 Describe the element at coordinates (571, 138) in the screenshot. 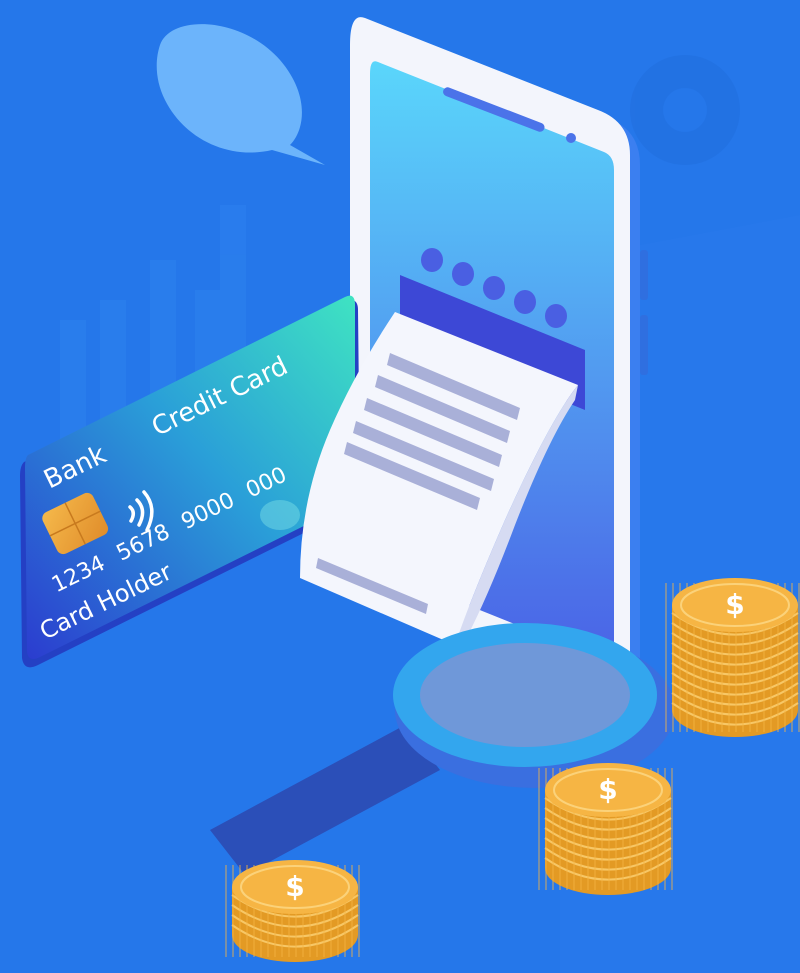

I see `phone-camera` at that location.